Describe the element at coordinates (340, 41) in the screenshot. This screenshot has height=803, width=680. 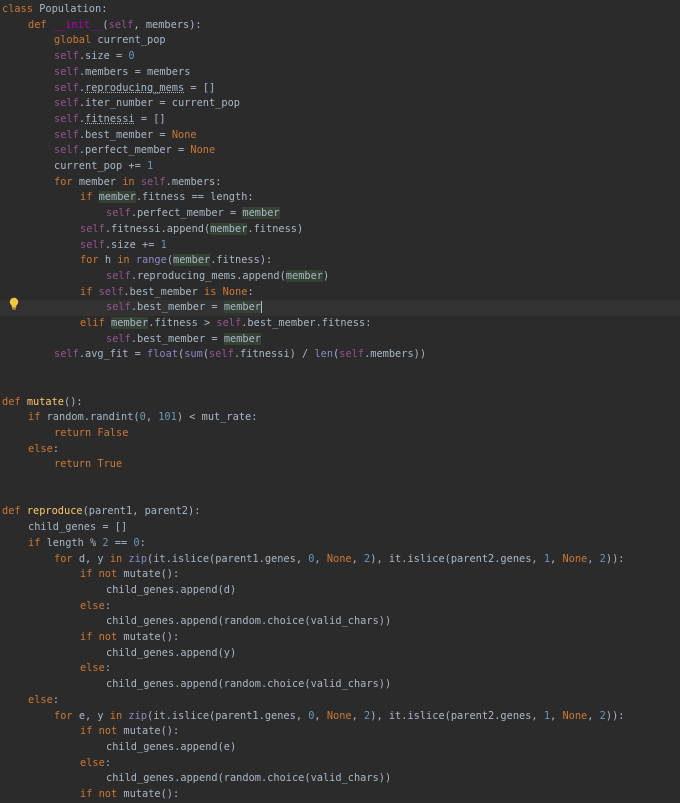
I see `code-line: global current_pop` at that location.